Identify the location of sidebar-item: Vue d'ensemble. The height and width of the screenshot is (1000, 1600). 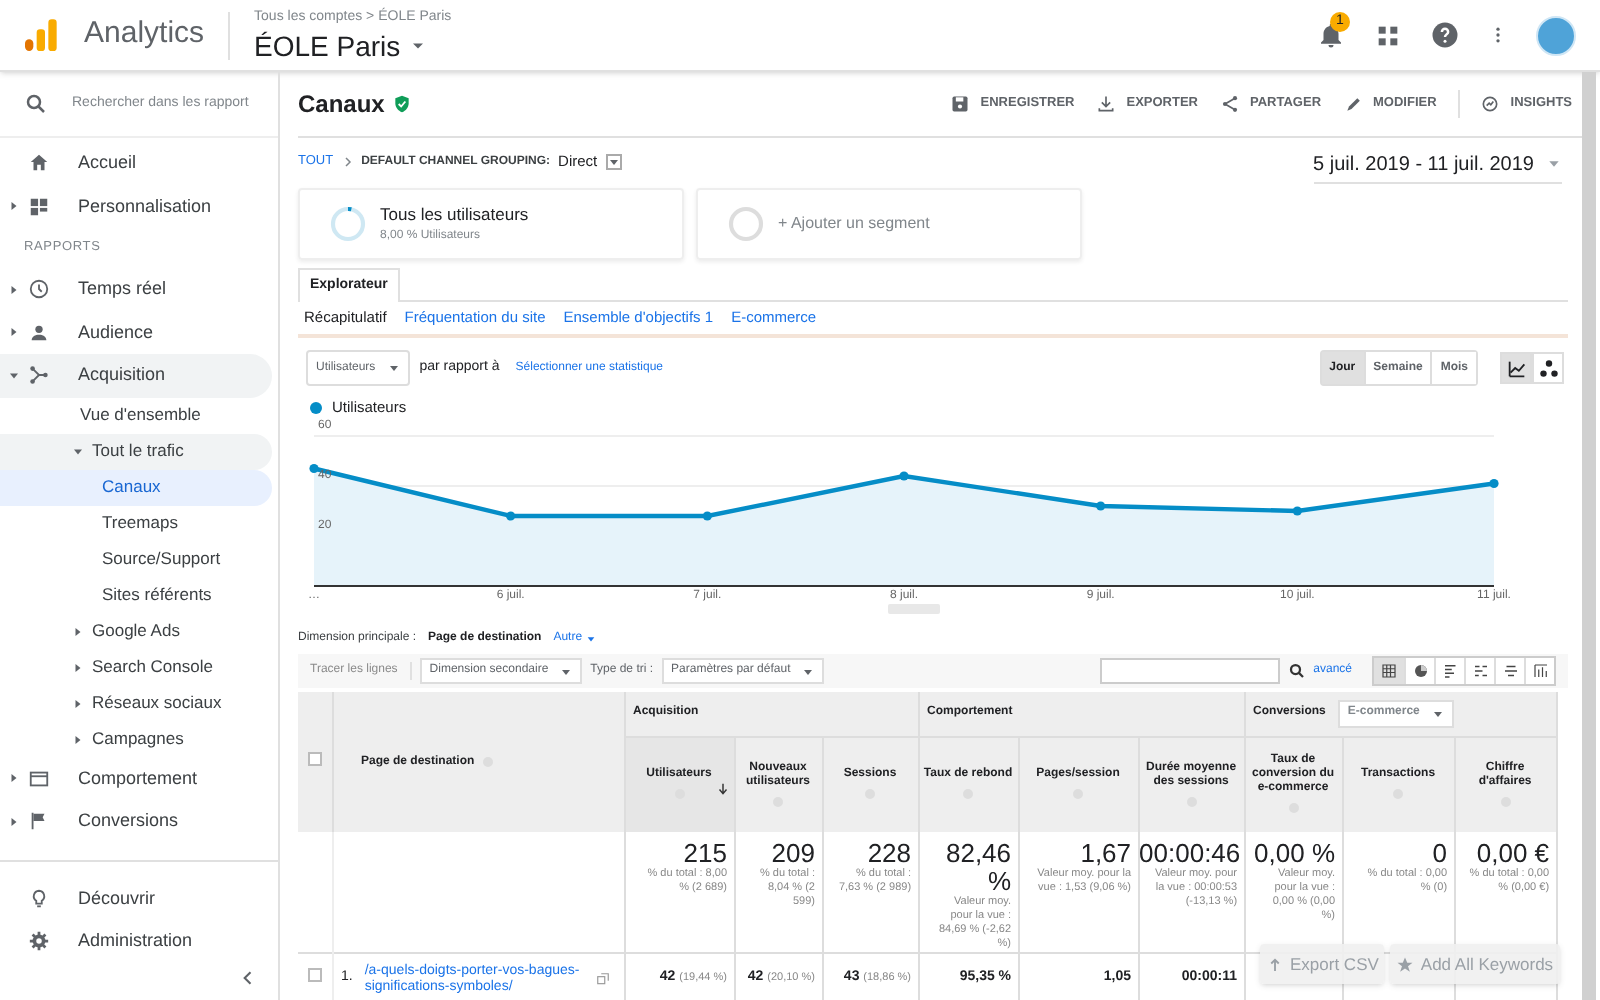
(136, 415).